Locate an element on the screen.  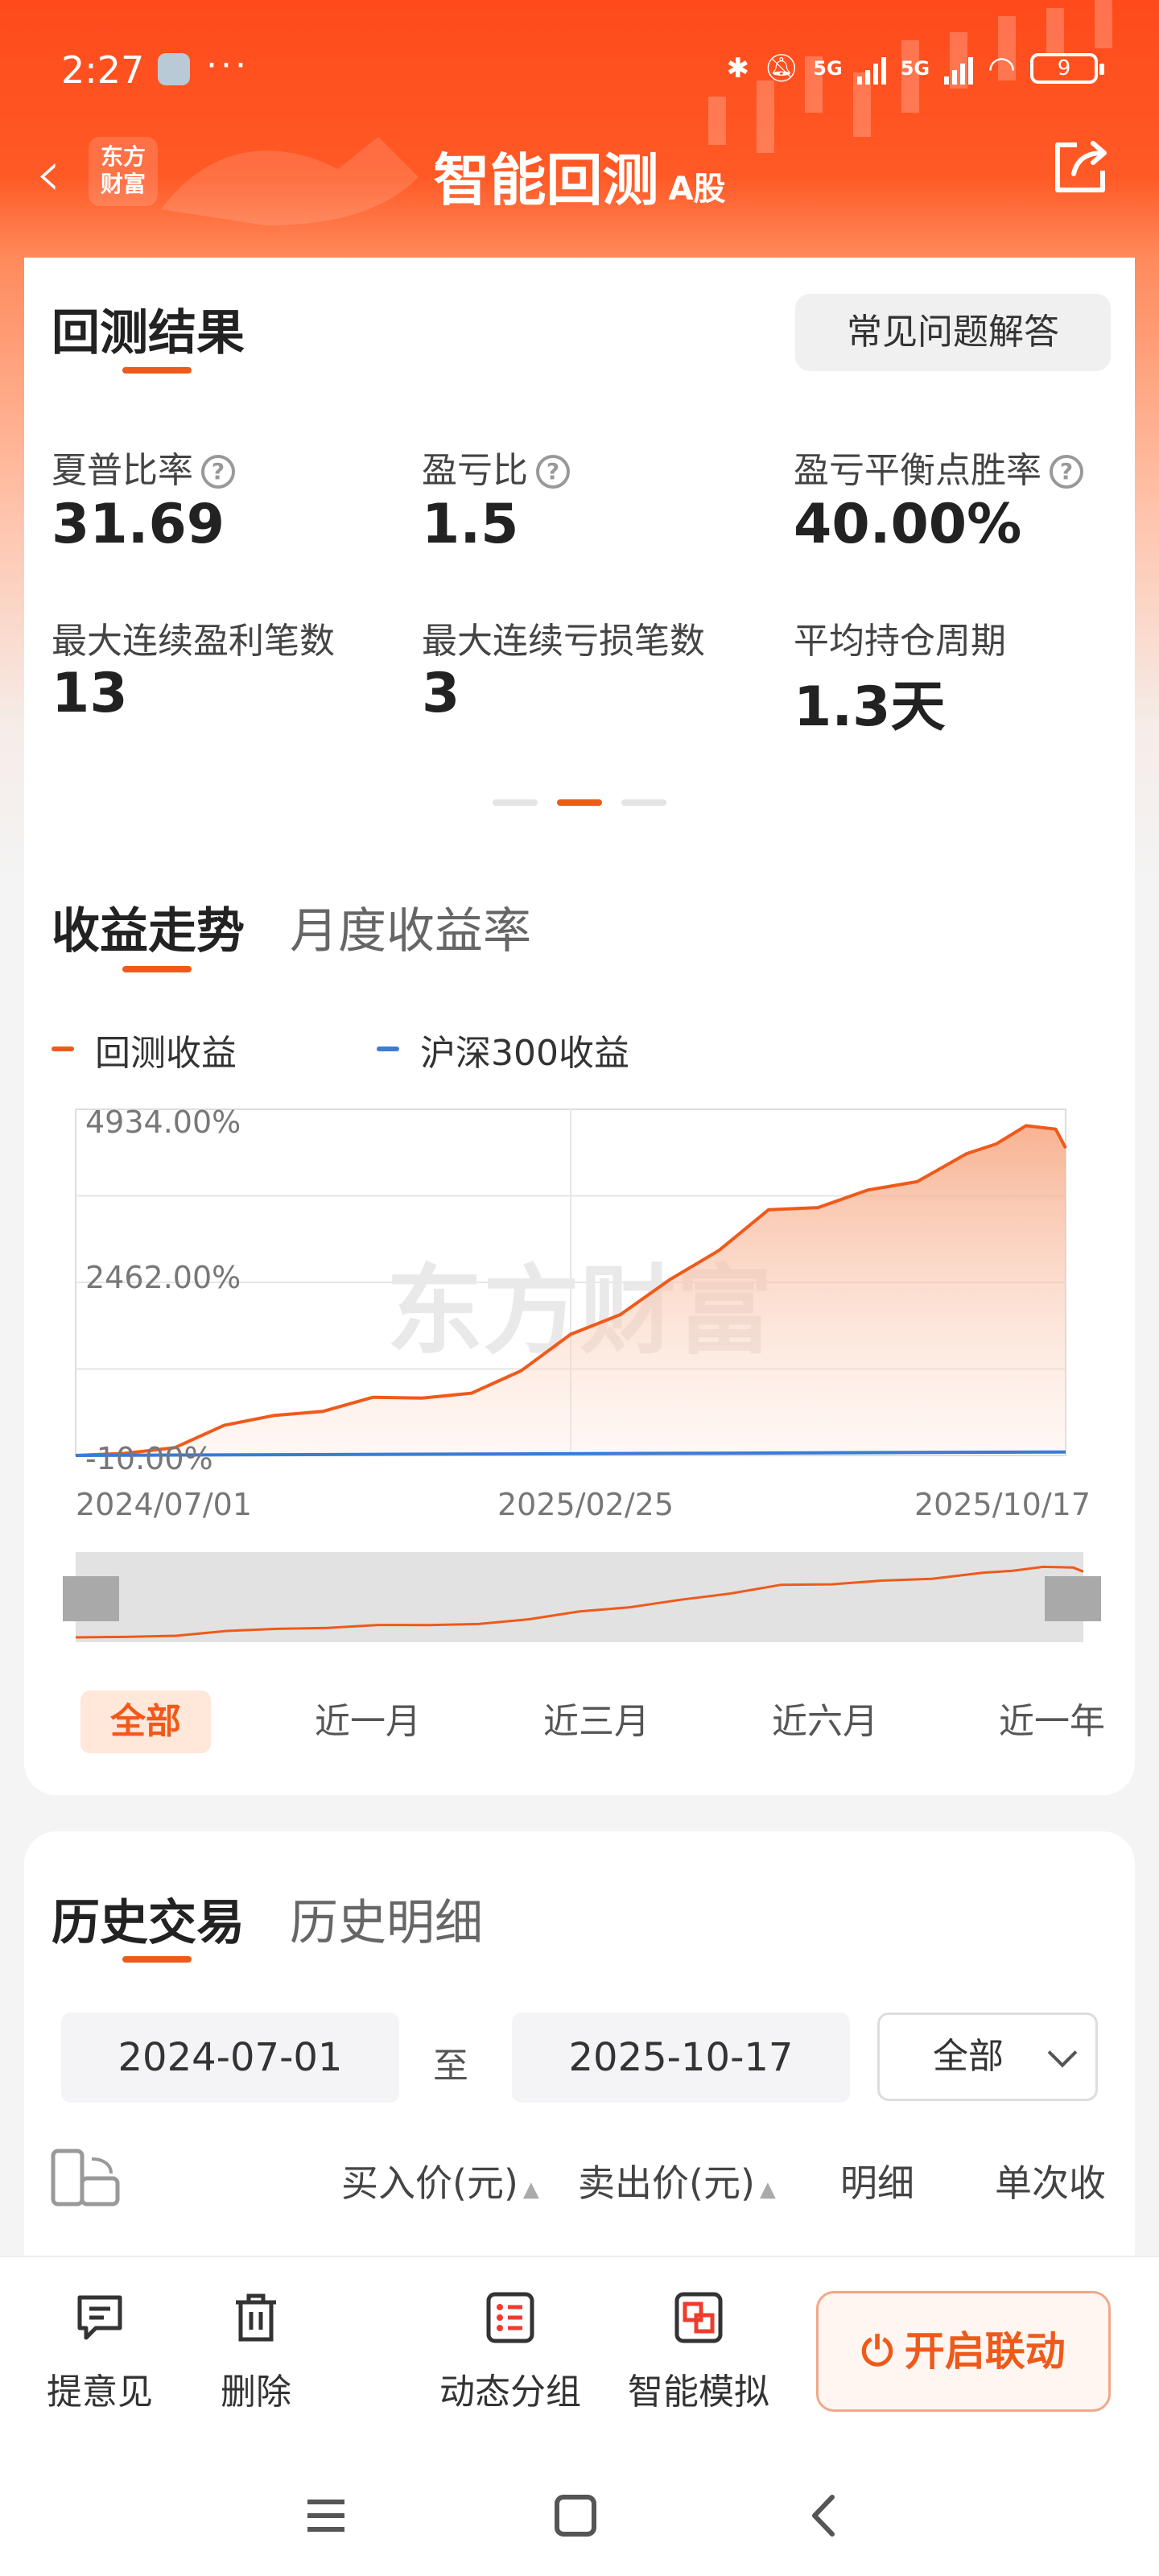
tab-trend-underline is located at coordinates (157, 969).